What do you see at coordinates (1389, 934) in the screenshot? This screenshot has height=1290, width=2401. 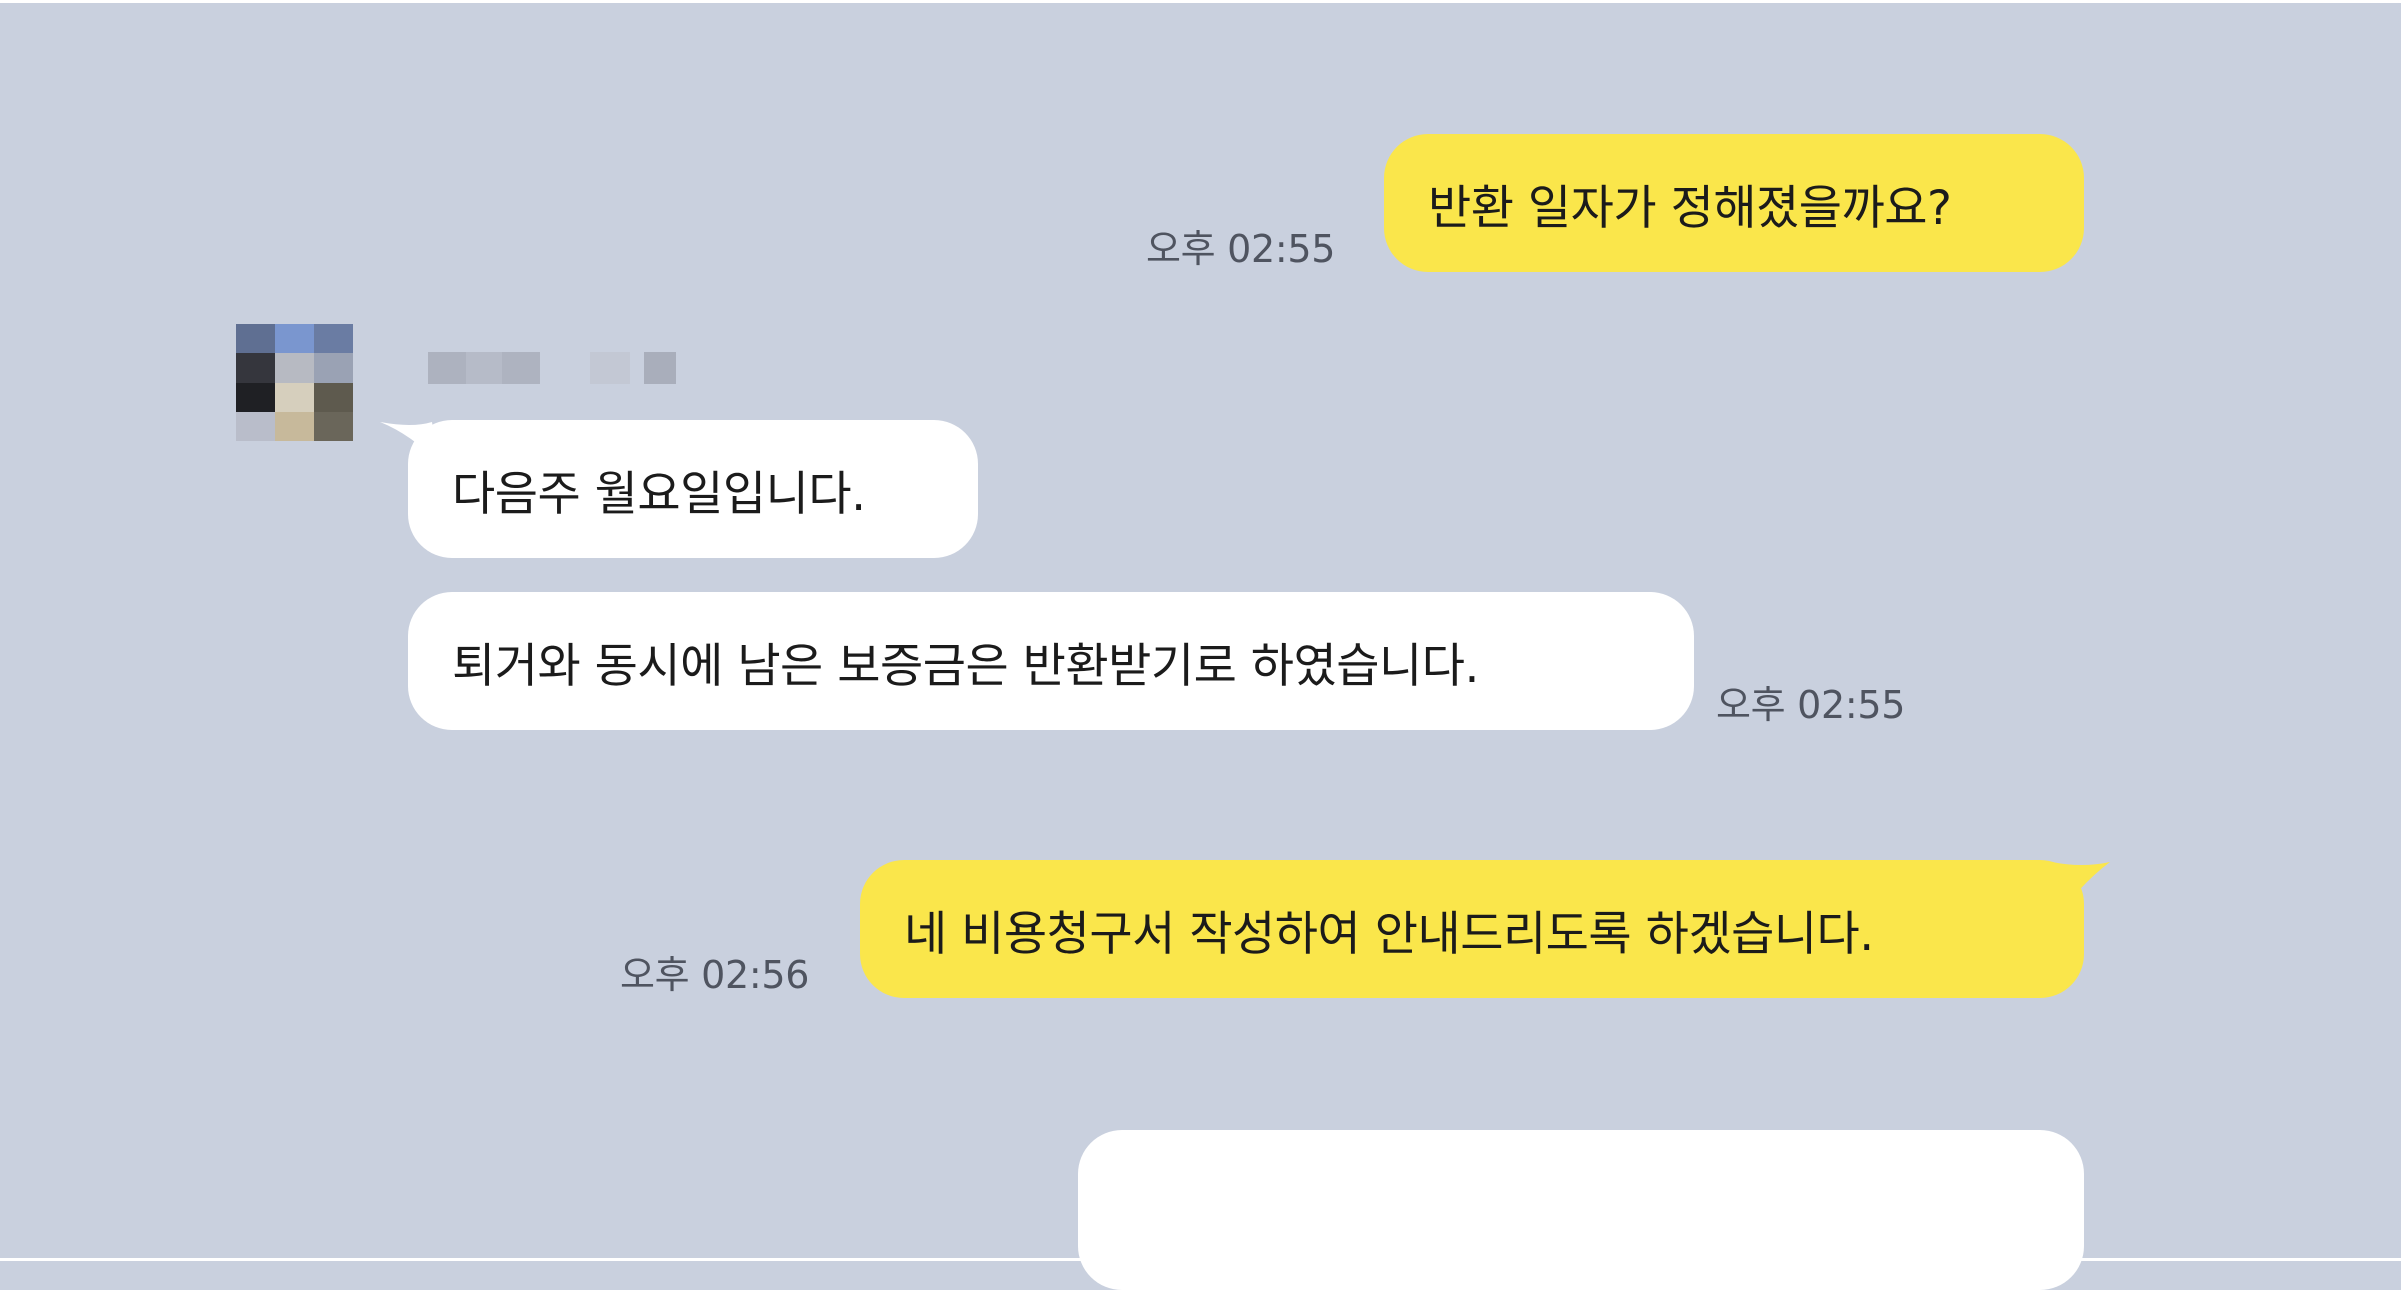 I see `message-text: 네 비용청구서 작성하여 안내드리도록 하겠습니다.` at bounding box center [1389, 934].